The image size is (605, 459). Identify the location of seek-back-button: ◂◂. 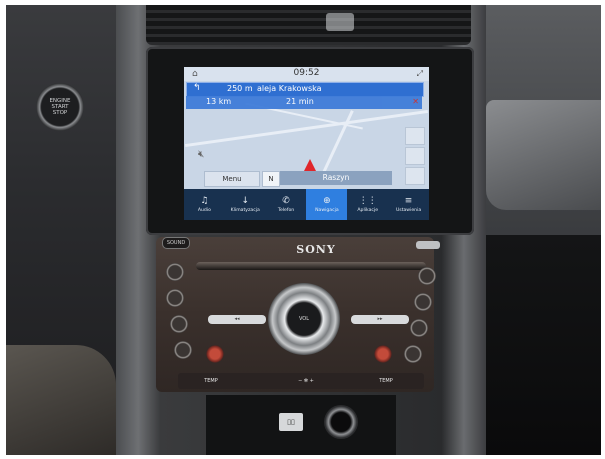
(237, 319).